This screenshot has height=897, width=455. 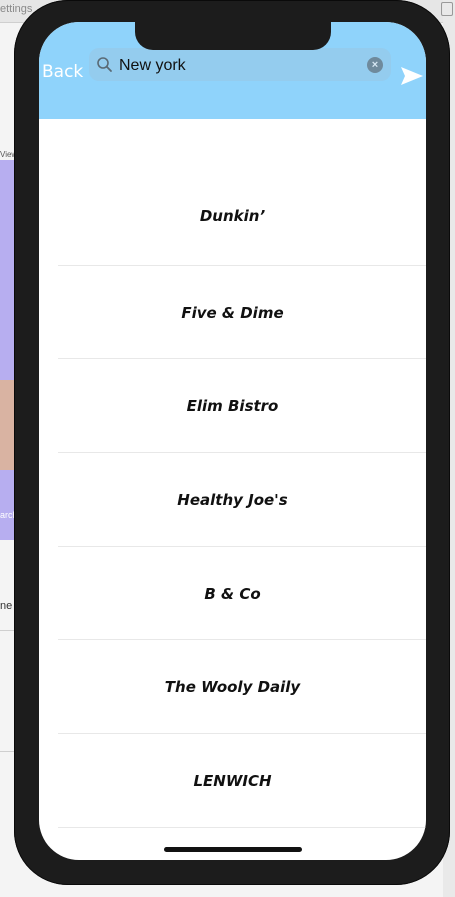 I want to click on list-item: The Wooly Daily, so click(x=232, y=686).